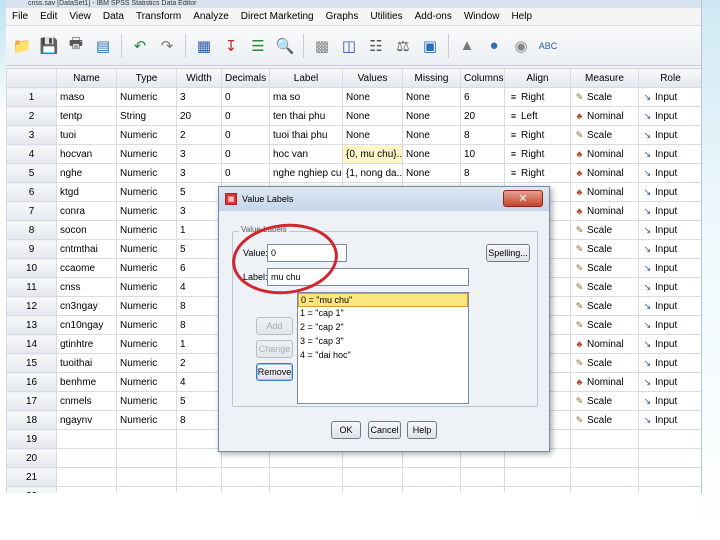 The width and height of the screenshot is (720, 540). What do you see at coordinates (31, 97) in the screenshot?
I see `row-number: 1` at bounding box center [31, 97].